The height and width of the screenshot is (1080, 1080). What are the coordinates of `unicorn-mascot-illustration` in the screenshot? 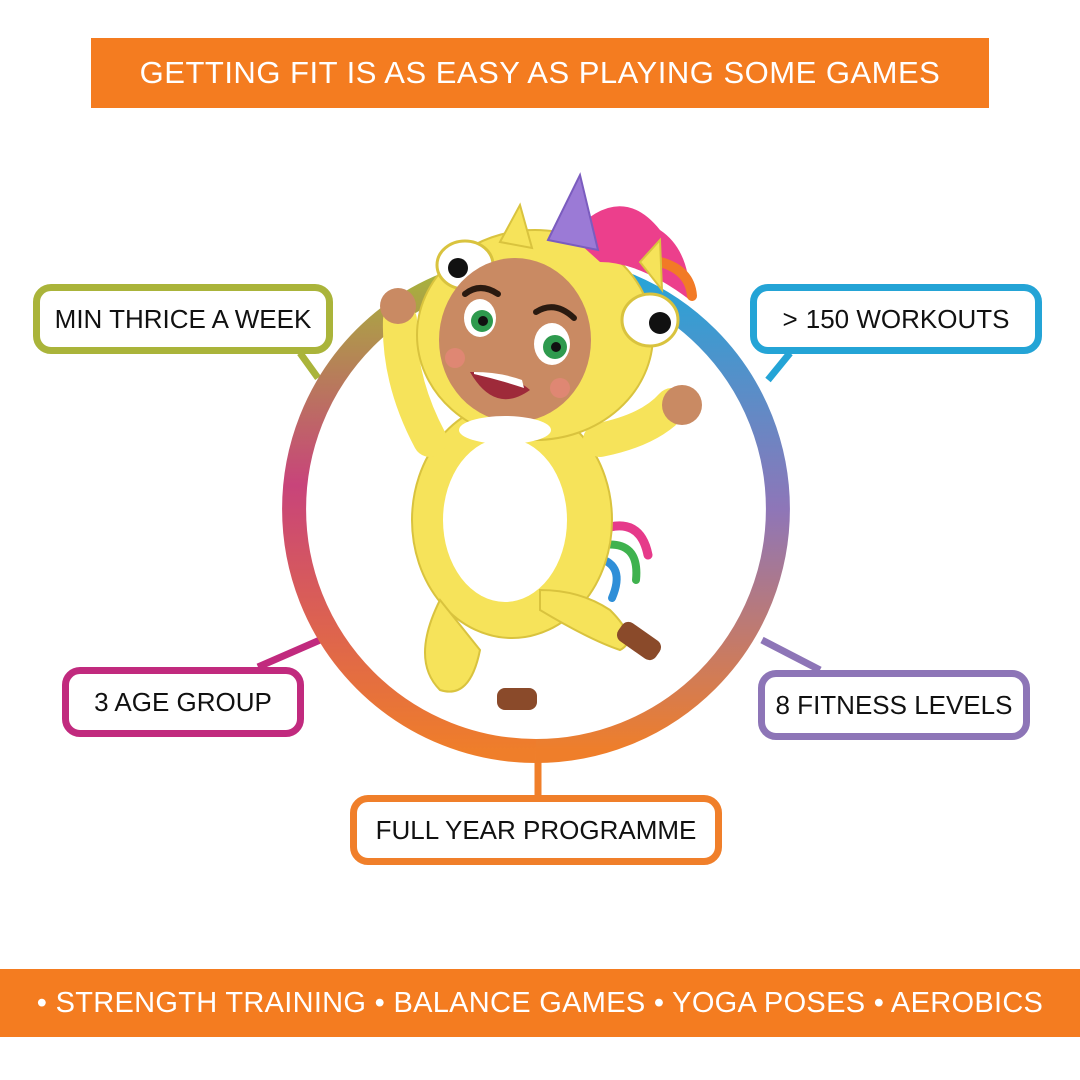 It's located at (541, 441).